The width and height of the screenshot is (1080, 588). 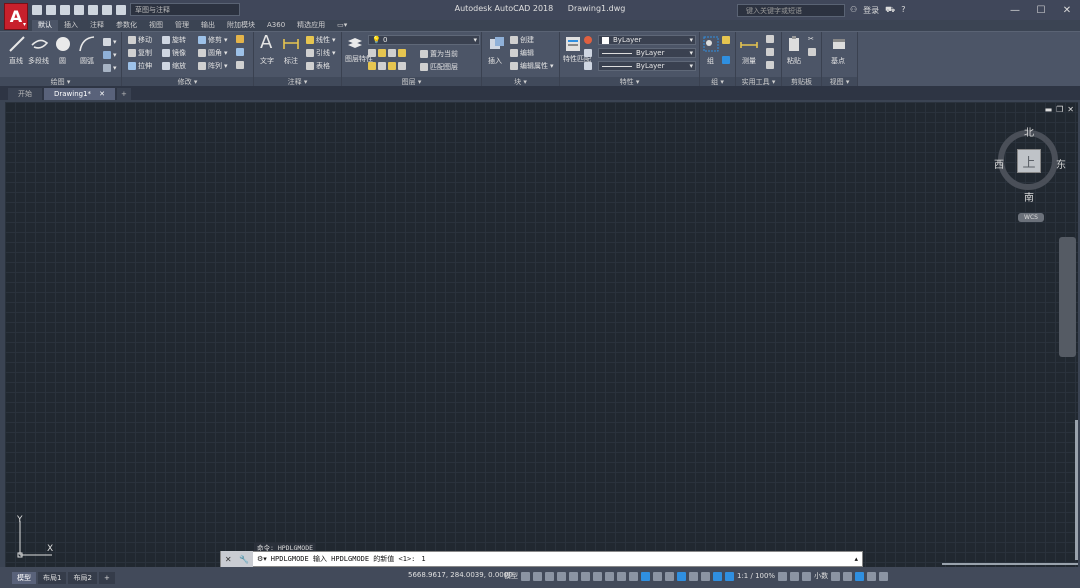 What do you see at coordinates (213, 66) in the screenshot?
I see `array-button: 阵列 ▾` at bounding box center [213, 66].